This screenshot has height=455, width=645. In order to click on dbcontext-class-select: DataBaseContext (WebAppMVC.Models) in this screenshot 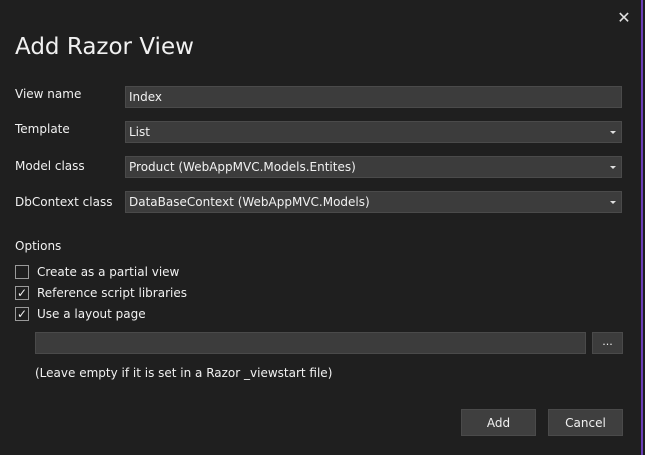, I will do `click(373, 202)`.